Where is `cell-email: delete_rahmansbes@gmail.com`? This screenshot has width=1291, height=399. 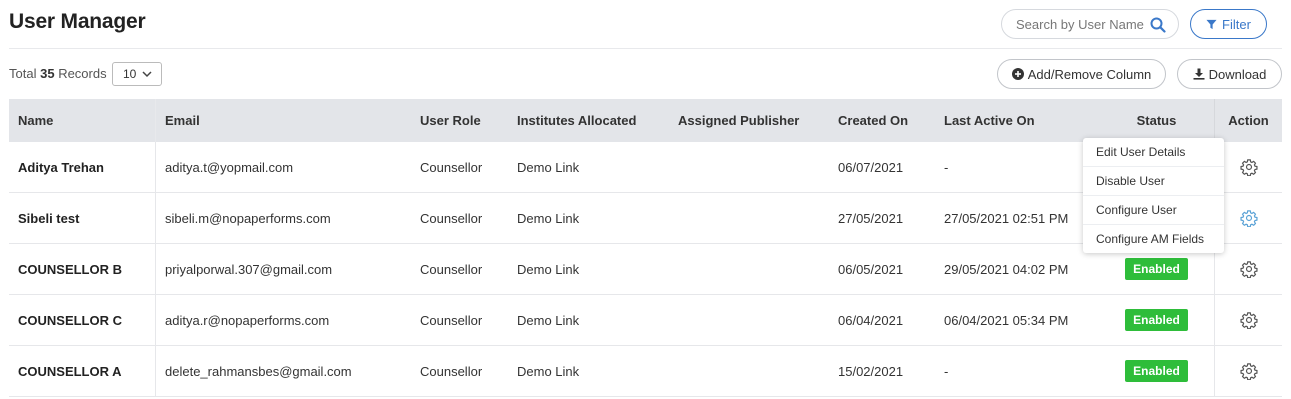 cell-email: delete_rahmansbes@gmail.com is located at coordinates (287, 371).